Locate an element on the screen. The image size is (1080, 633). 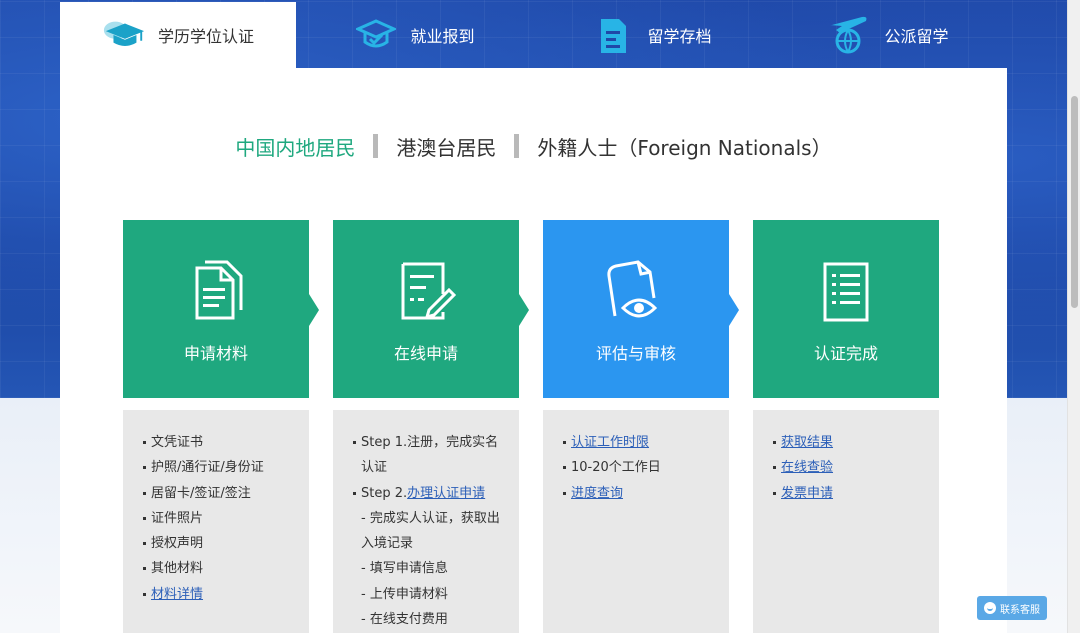
list-subitem: - 在线支付费用 is located at coordinates (404, 620).